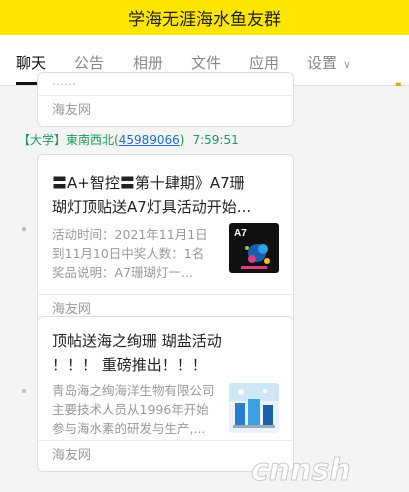  I want to click on chevron-down-icon: ∨, so click(347, 64).